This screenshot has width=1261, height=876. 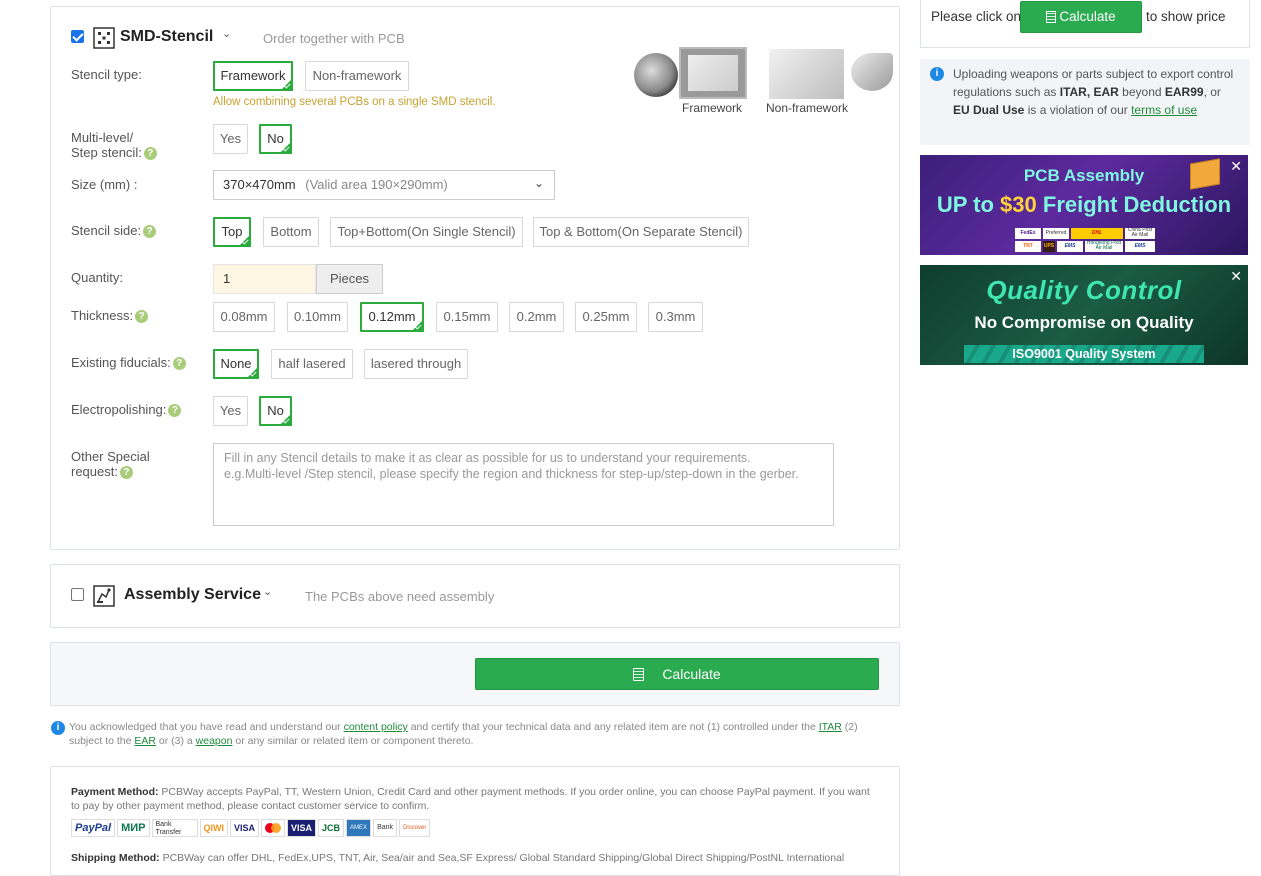 I want to click on special-request-label-line1: Other Special, so click(x=110, y=456).